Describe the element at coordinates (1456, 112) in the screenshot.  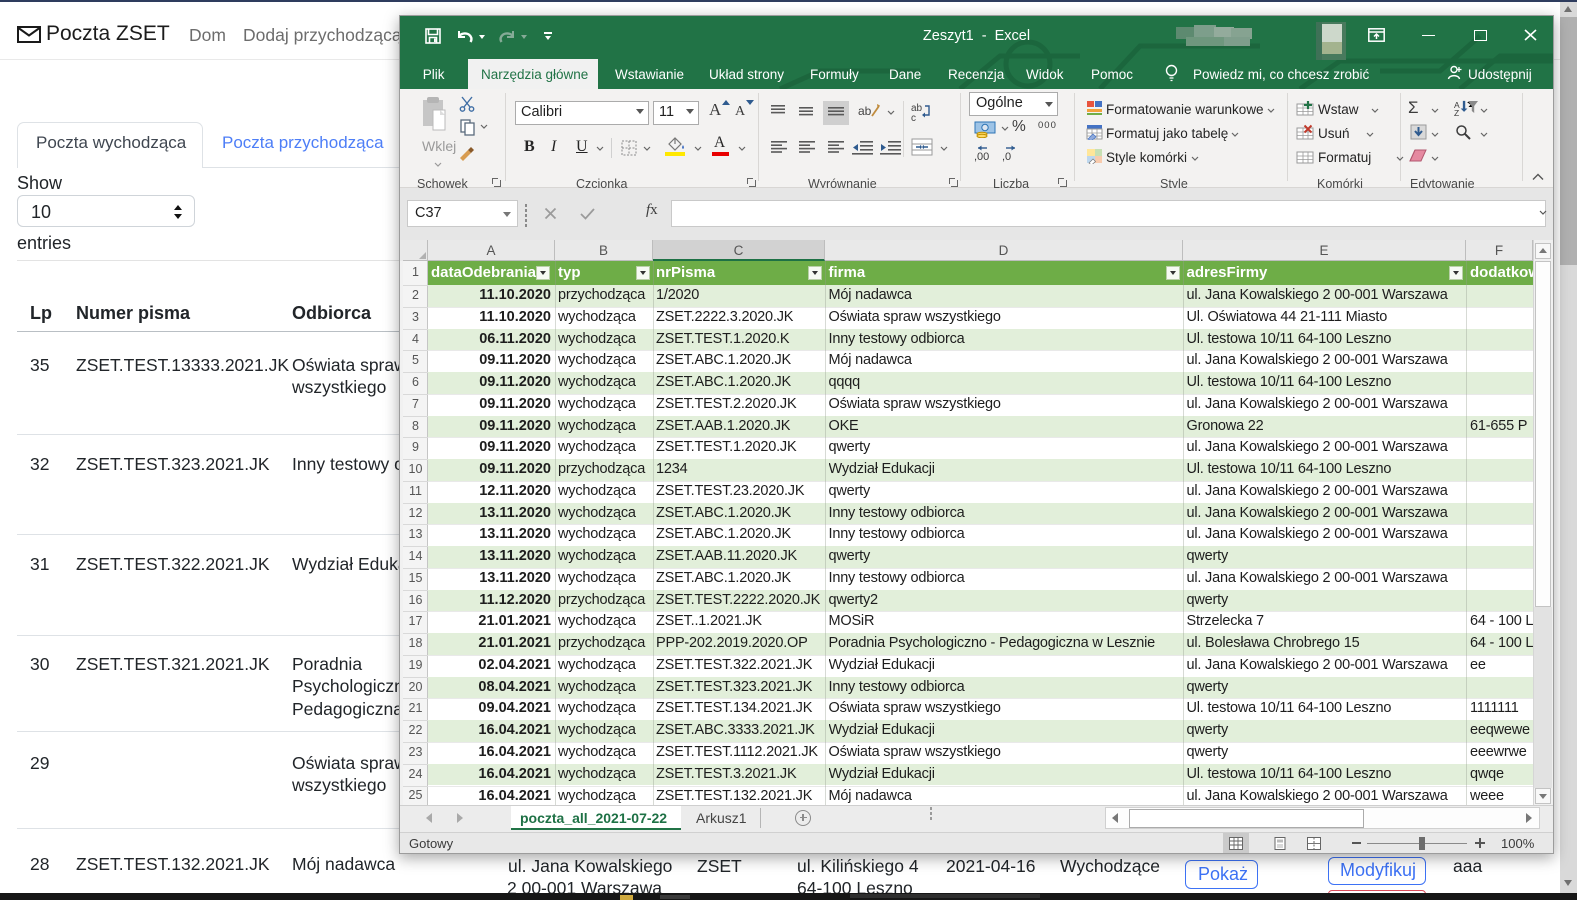
I see `svg-text: Z` at that location.